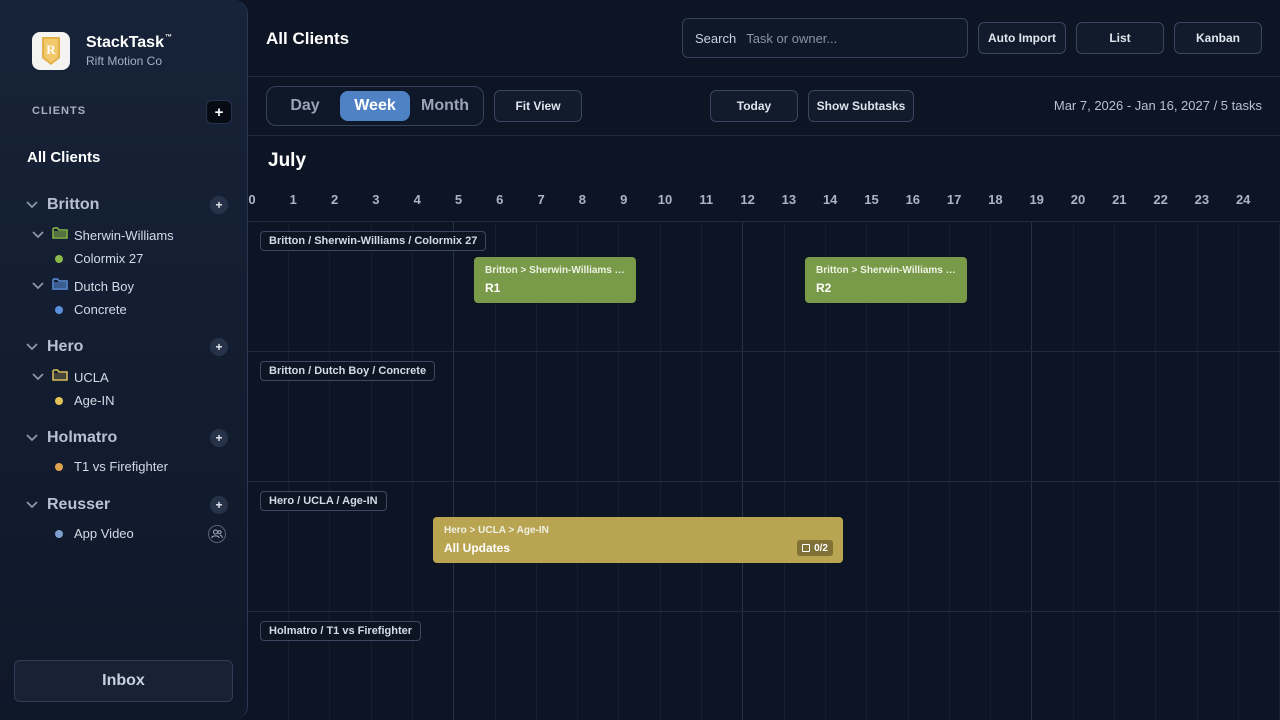  Describe the element at coordinates (830, 199) in the screenshot. I see `day-number: 14` at that location.